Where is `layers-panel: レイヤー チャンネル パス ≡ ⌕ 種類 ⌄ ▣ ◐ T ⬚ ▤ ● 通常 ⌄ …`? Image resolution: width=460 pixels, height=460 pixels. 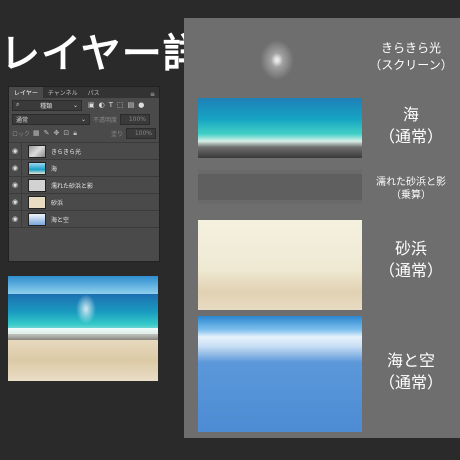
layers-panel: レイヤー チャンネル パス ≡ ⌕ 種類 ⌄ ▣ ◐ T ⬚ ▤ ● 通常 ⌄ … is located at coordinates (84, 174).